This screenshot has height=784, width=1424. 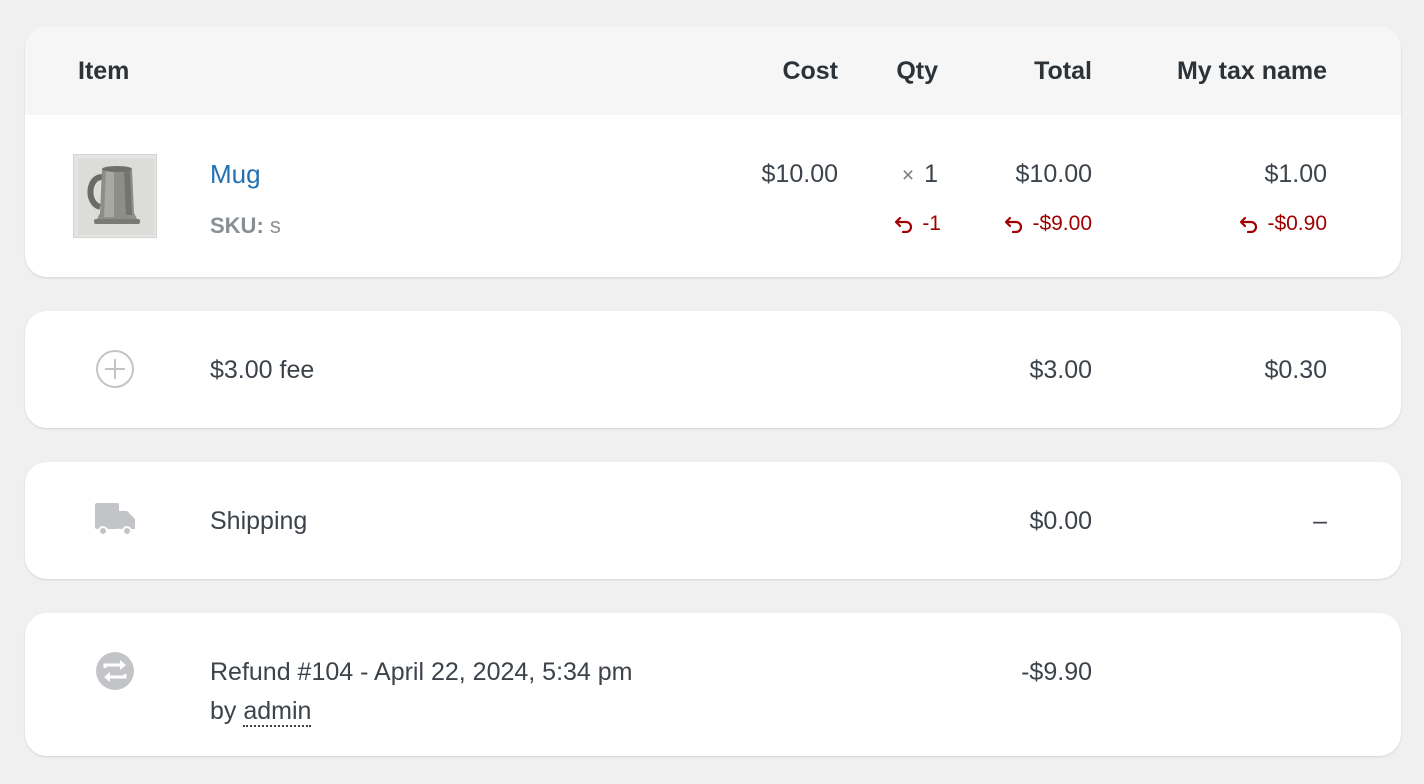 What do you see at coordinates (104, 71) in the screenshot?
I see `column-header-item: Item` at bounding box center [104, 71].